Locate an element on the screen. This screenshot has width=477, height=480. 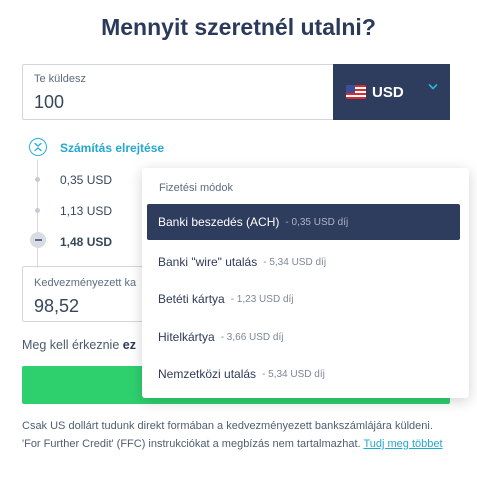
dropdown-header: Fizetési módok is located at coordinates (196, 188).